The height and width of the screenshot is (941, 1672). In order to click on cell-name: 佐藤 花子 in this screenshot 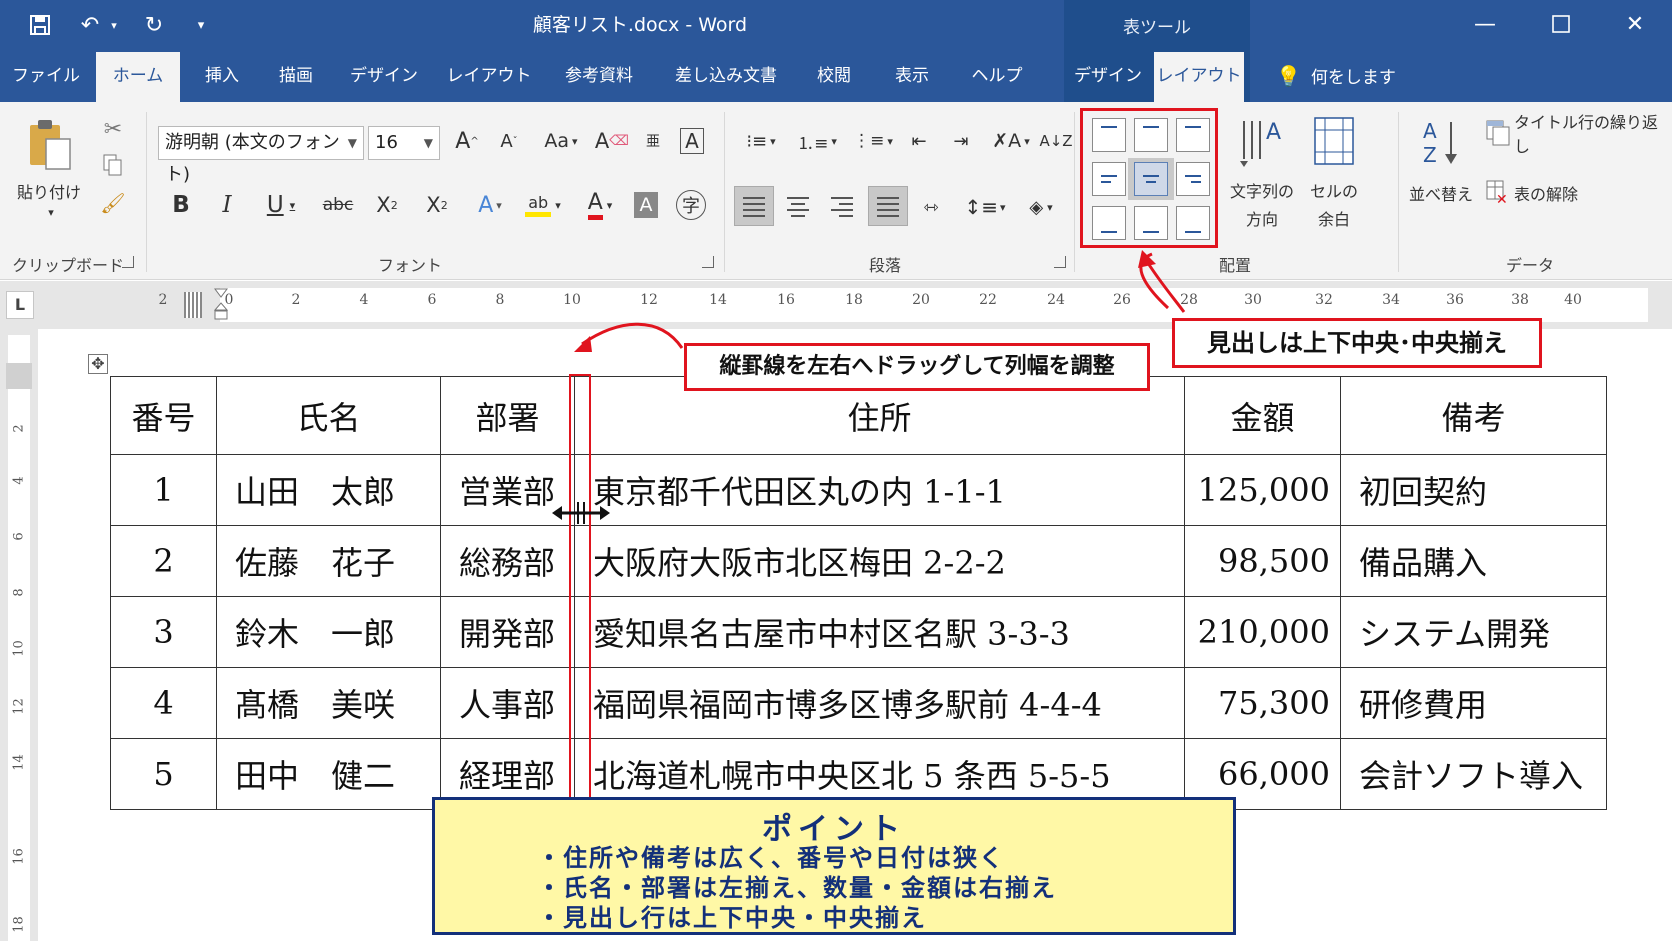, I will do `click(328, 561)`.